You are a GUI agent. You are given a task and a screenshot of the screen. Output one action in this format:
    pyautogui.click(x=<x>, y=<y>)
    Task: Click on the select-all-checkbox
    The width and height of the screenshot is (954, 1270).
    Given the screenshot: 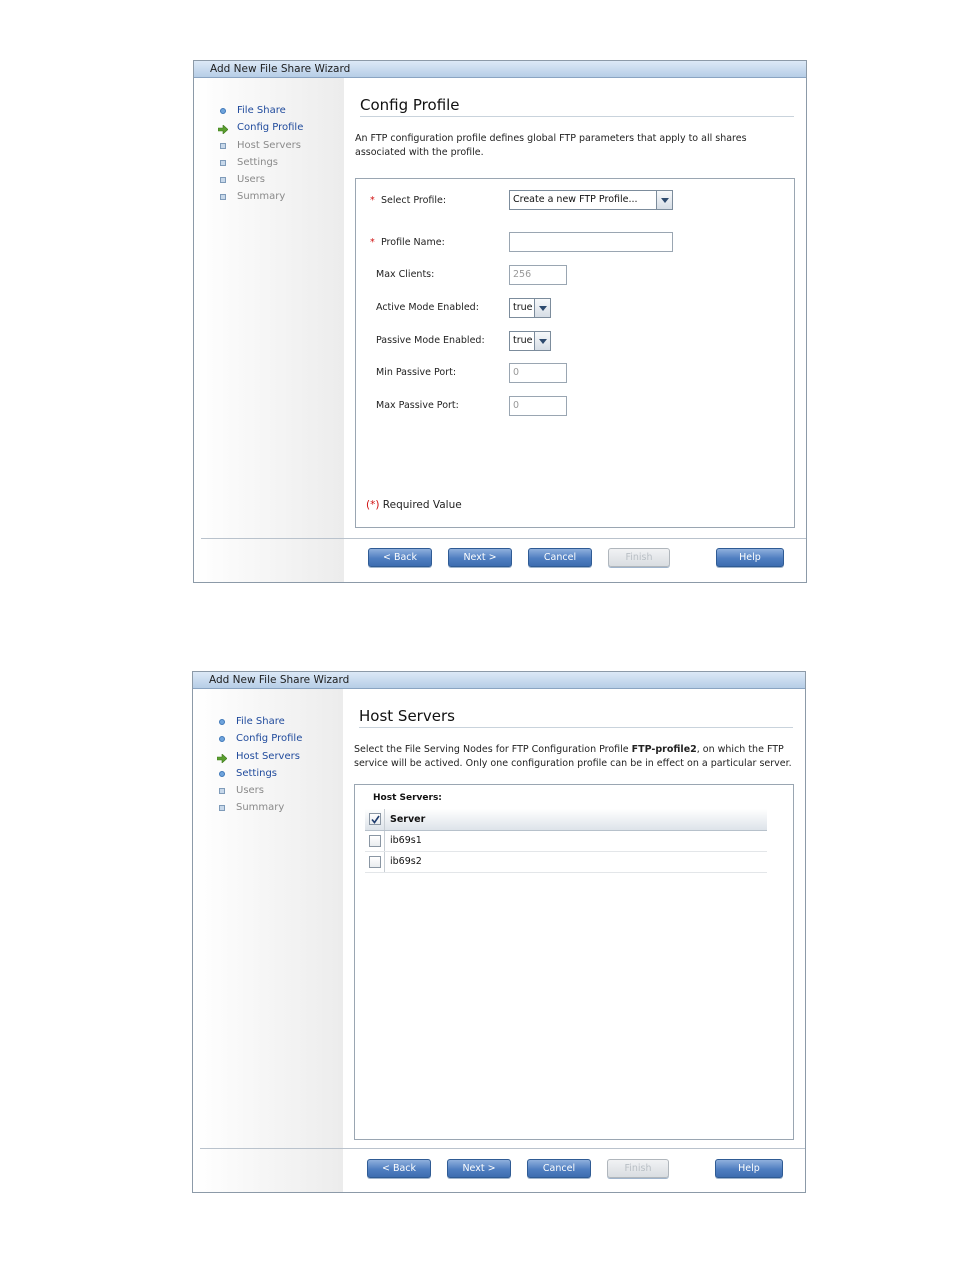 What is the action you would take?
    pyautogui.click(x=375, y=819)
    